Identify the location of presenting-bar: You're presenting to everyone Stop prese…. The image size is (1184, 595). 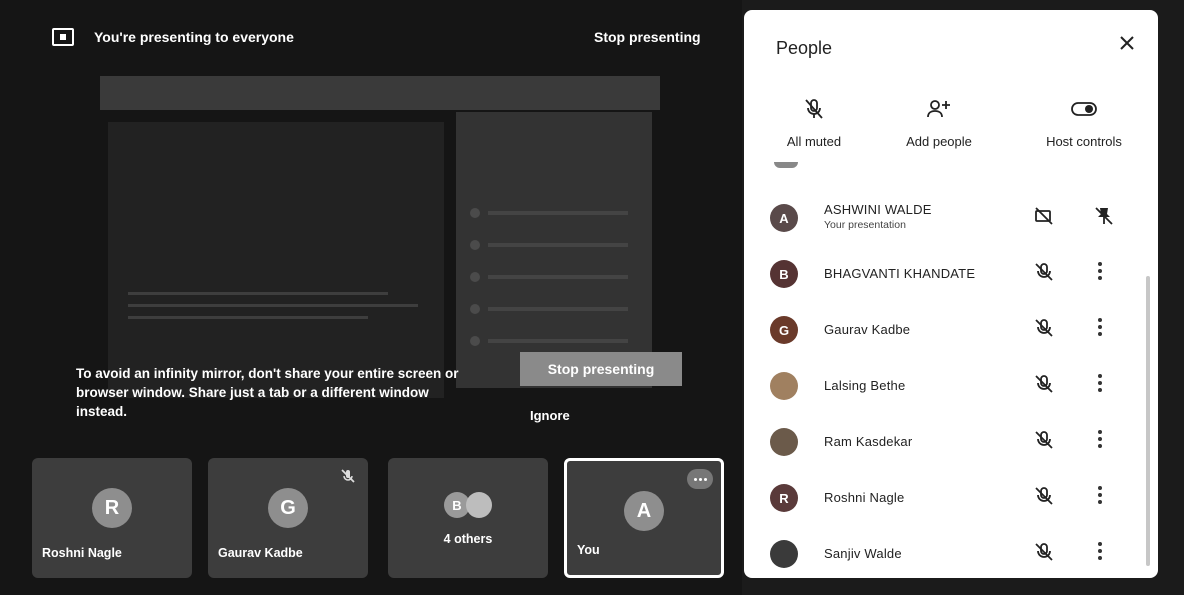
(371, 35).